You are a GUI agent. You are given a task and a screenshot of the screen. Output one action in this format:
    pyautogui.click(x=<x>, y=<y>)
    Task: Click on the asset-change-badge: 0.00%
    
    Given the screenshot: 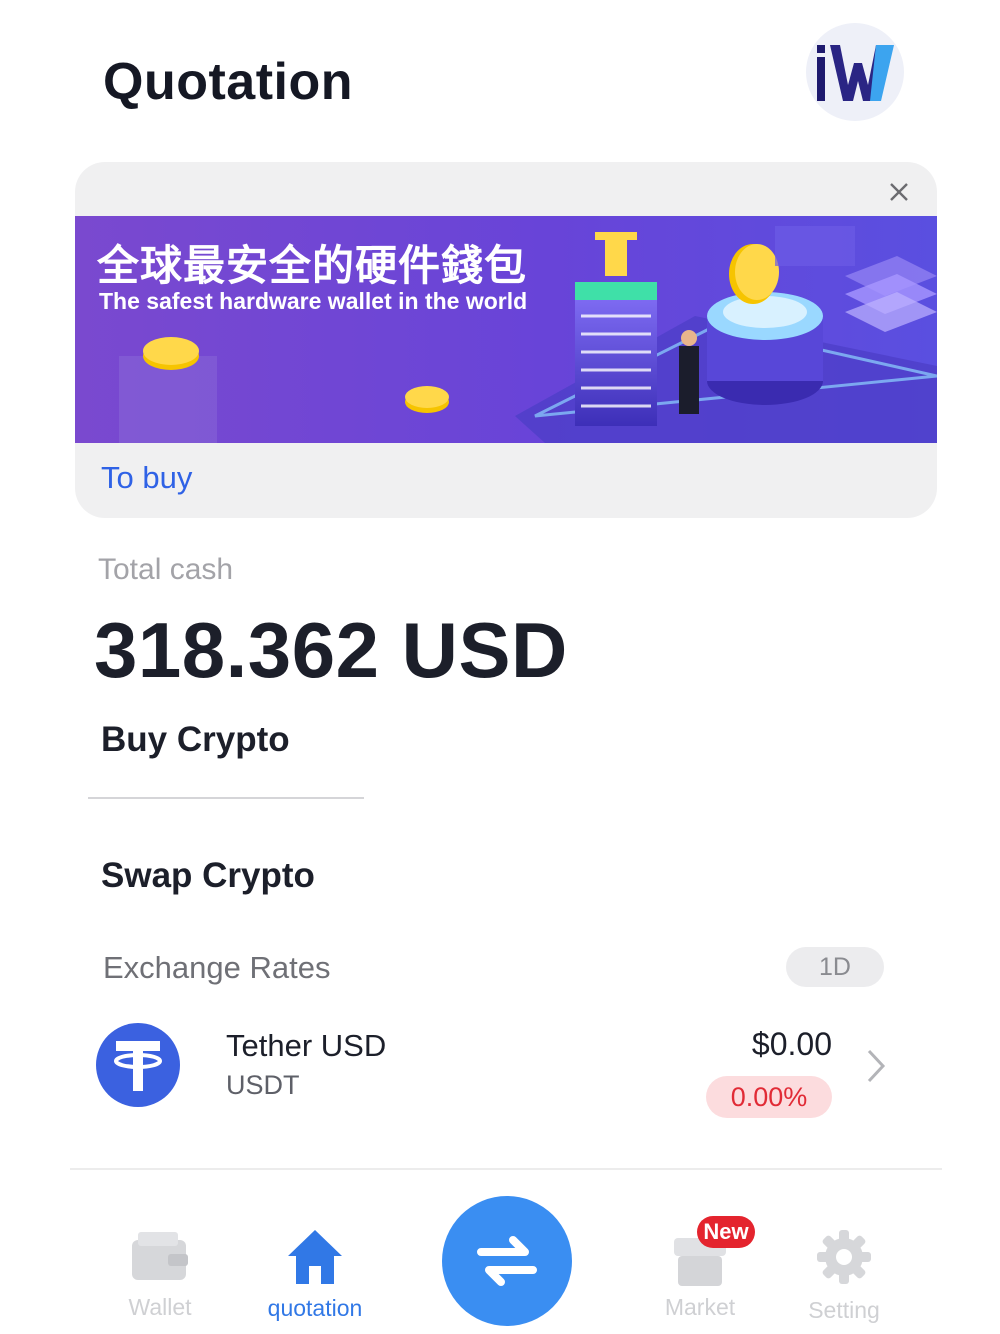 What is the action you would take?
    pyautogui.click(x=769, y=1097)
    